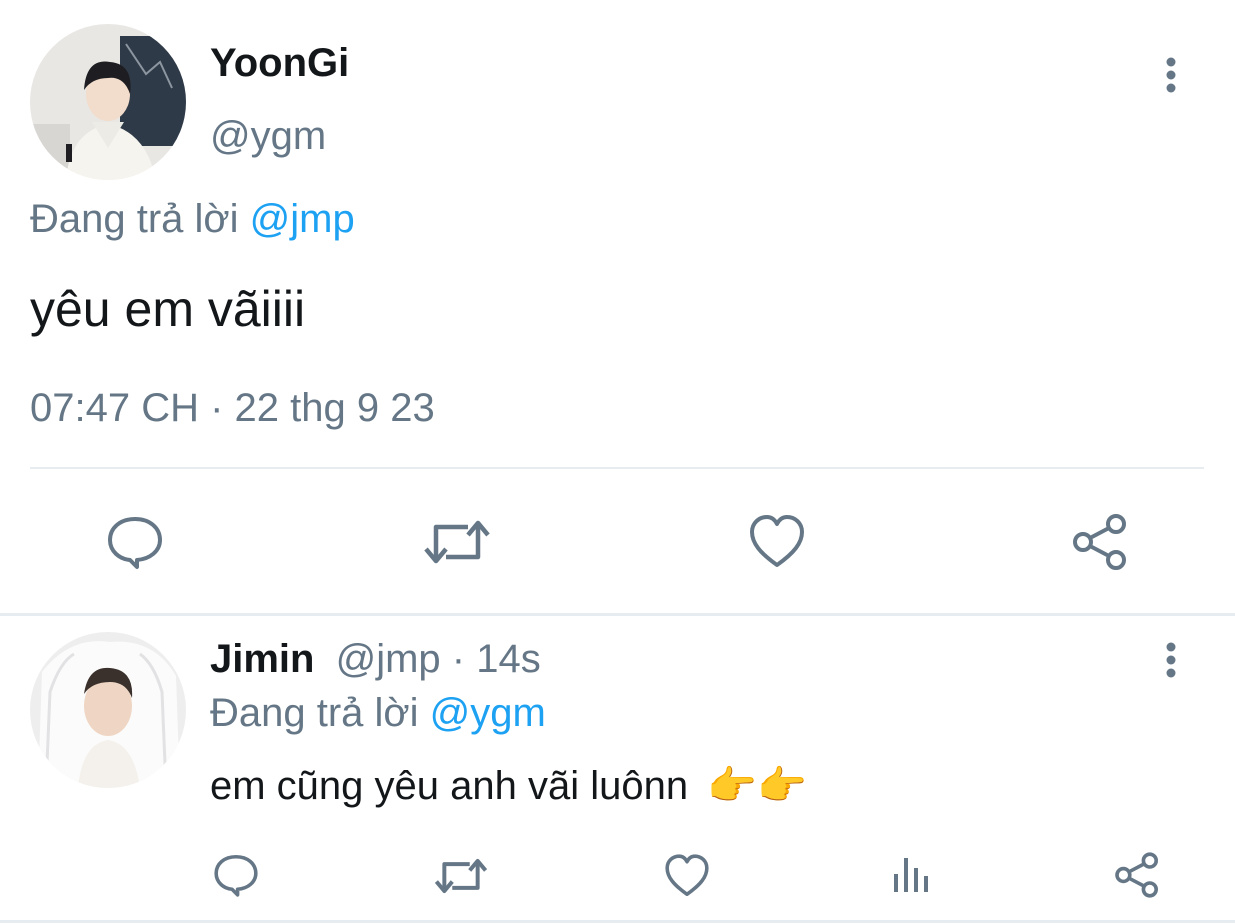  I want to click on author-handle: @ygm, so click(268, 136).